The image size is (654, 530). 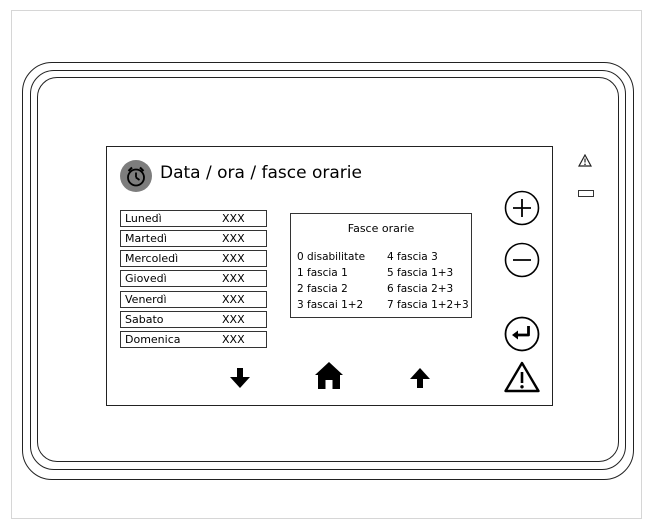 I want to click on day-row-giovedi: Giovedì XXX, so click(x=193, y=278).